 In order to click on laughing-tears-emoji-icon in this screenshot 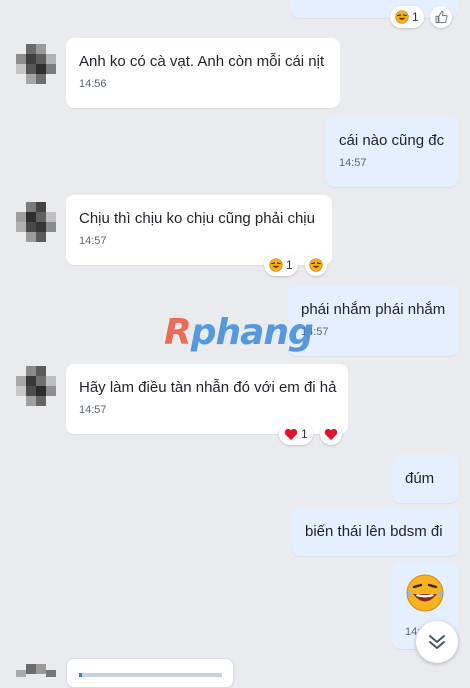, I will do `click(425, 593)`.